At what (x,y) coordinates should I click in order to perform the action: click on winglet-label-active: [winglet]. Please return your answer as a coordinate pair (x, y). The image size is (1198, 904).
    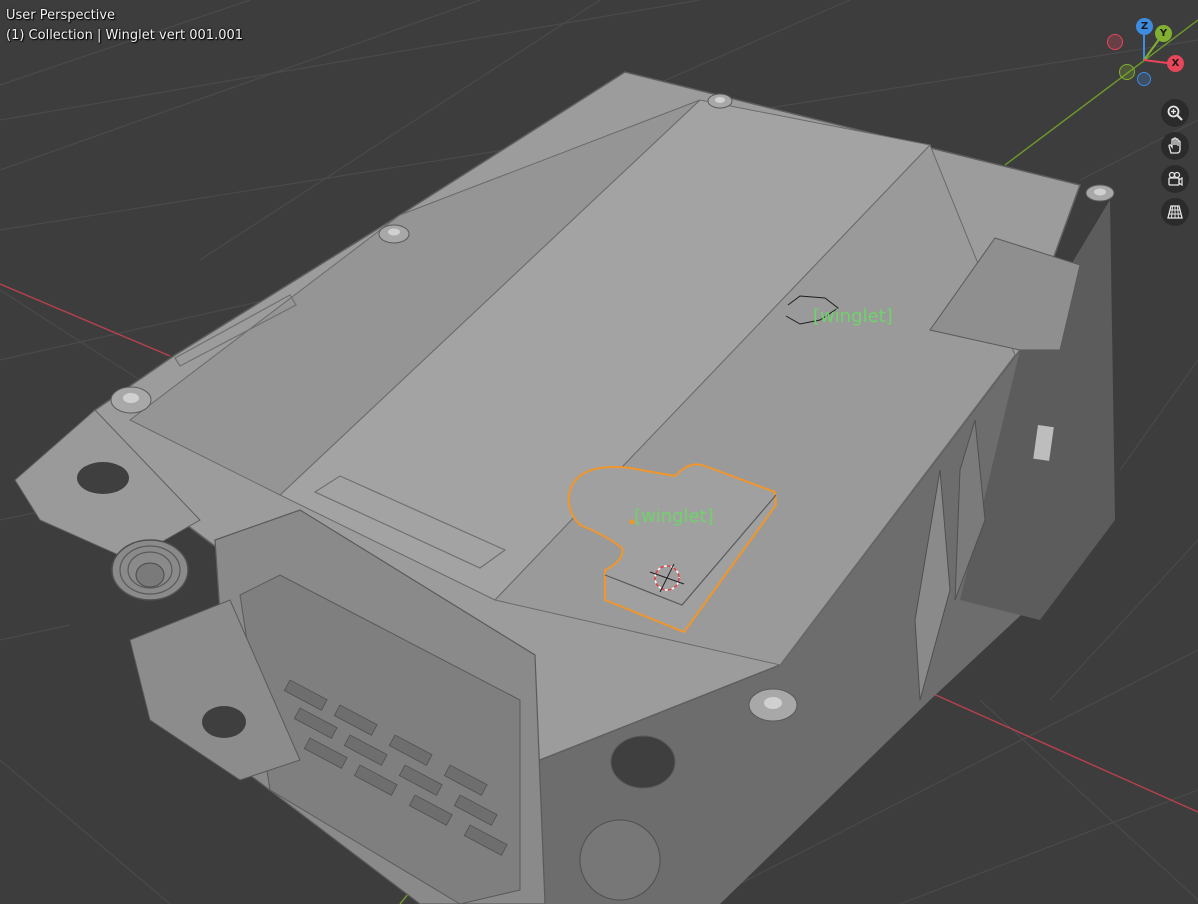
    Looking at the image, I should click on (674, 516).